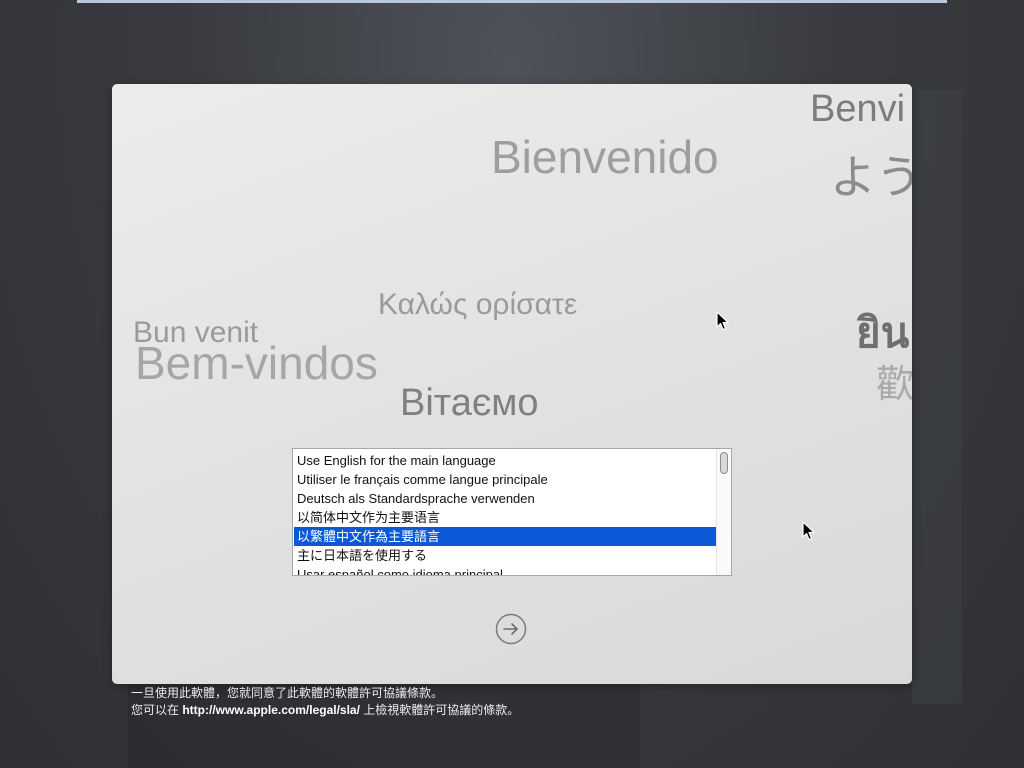 Image resolution: width=1024 pixels, height=768 pixels. What do you see at coordinates (478, 304) in the screenshot?
I see `greeting-greek: Καλώς ορίσατε` at bounding box center [478, 304].